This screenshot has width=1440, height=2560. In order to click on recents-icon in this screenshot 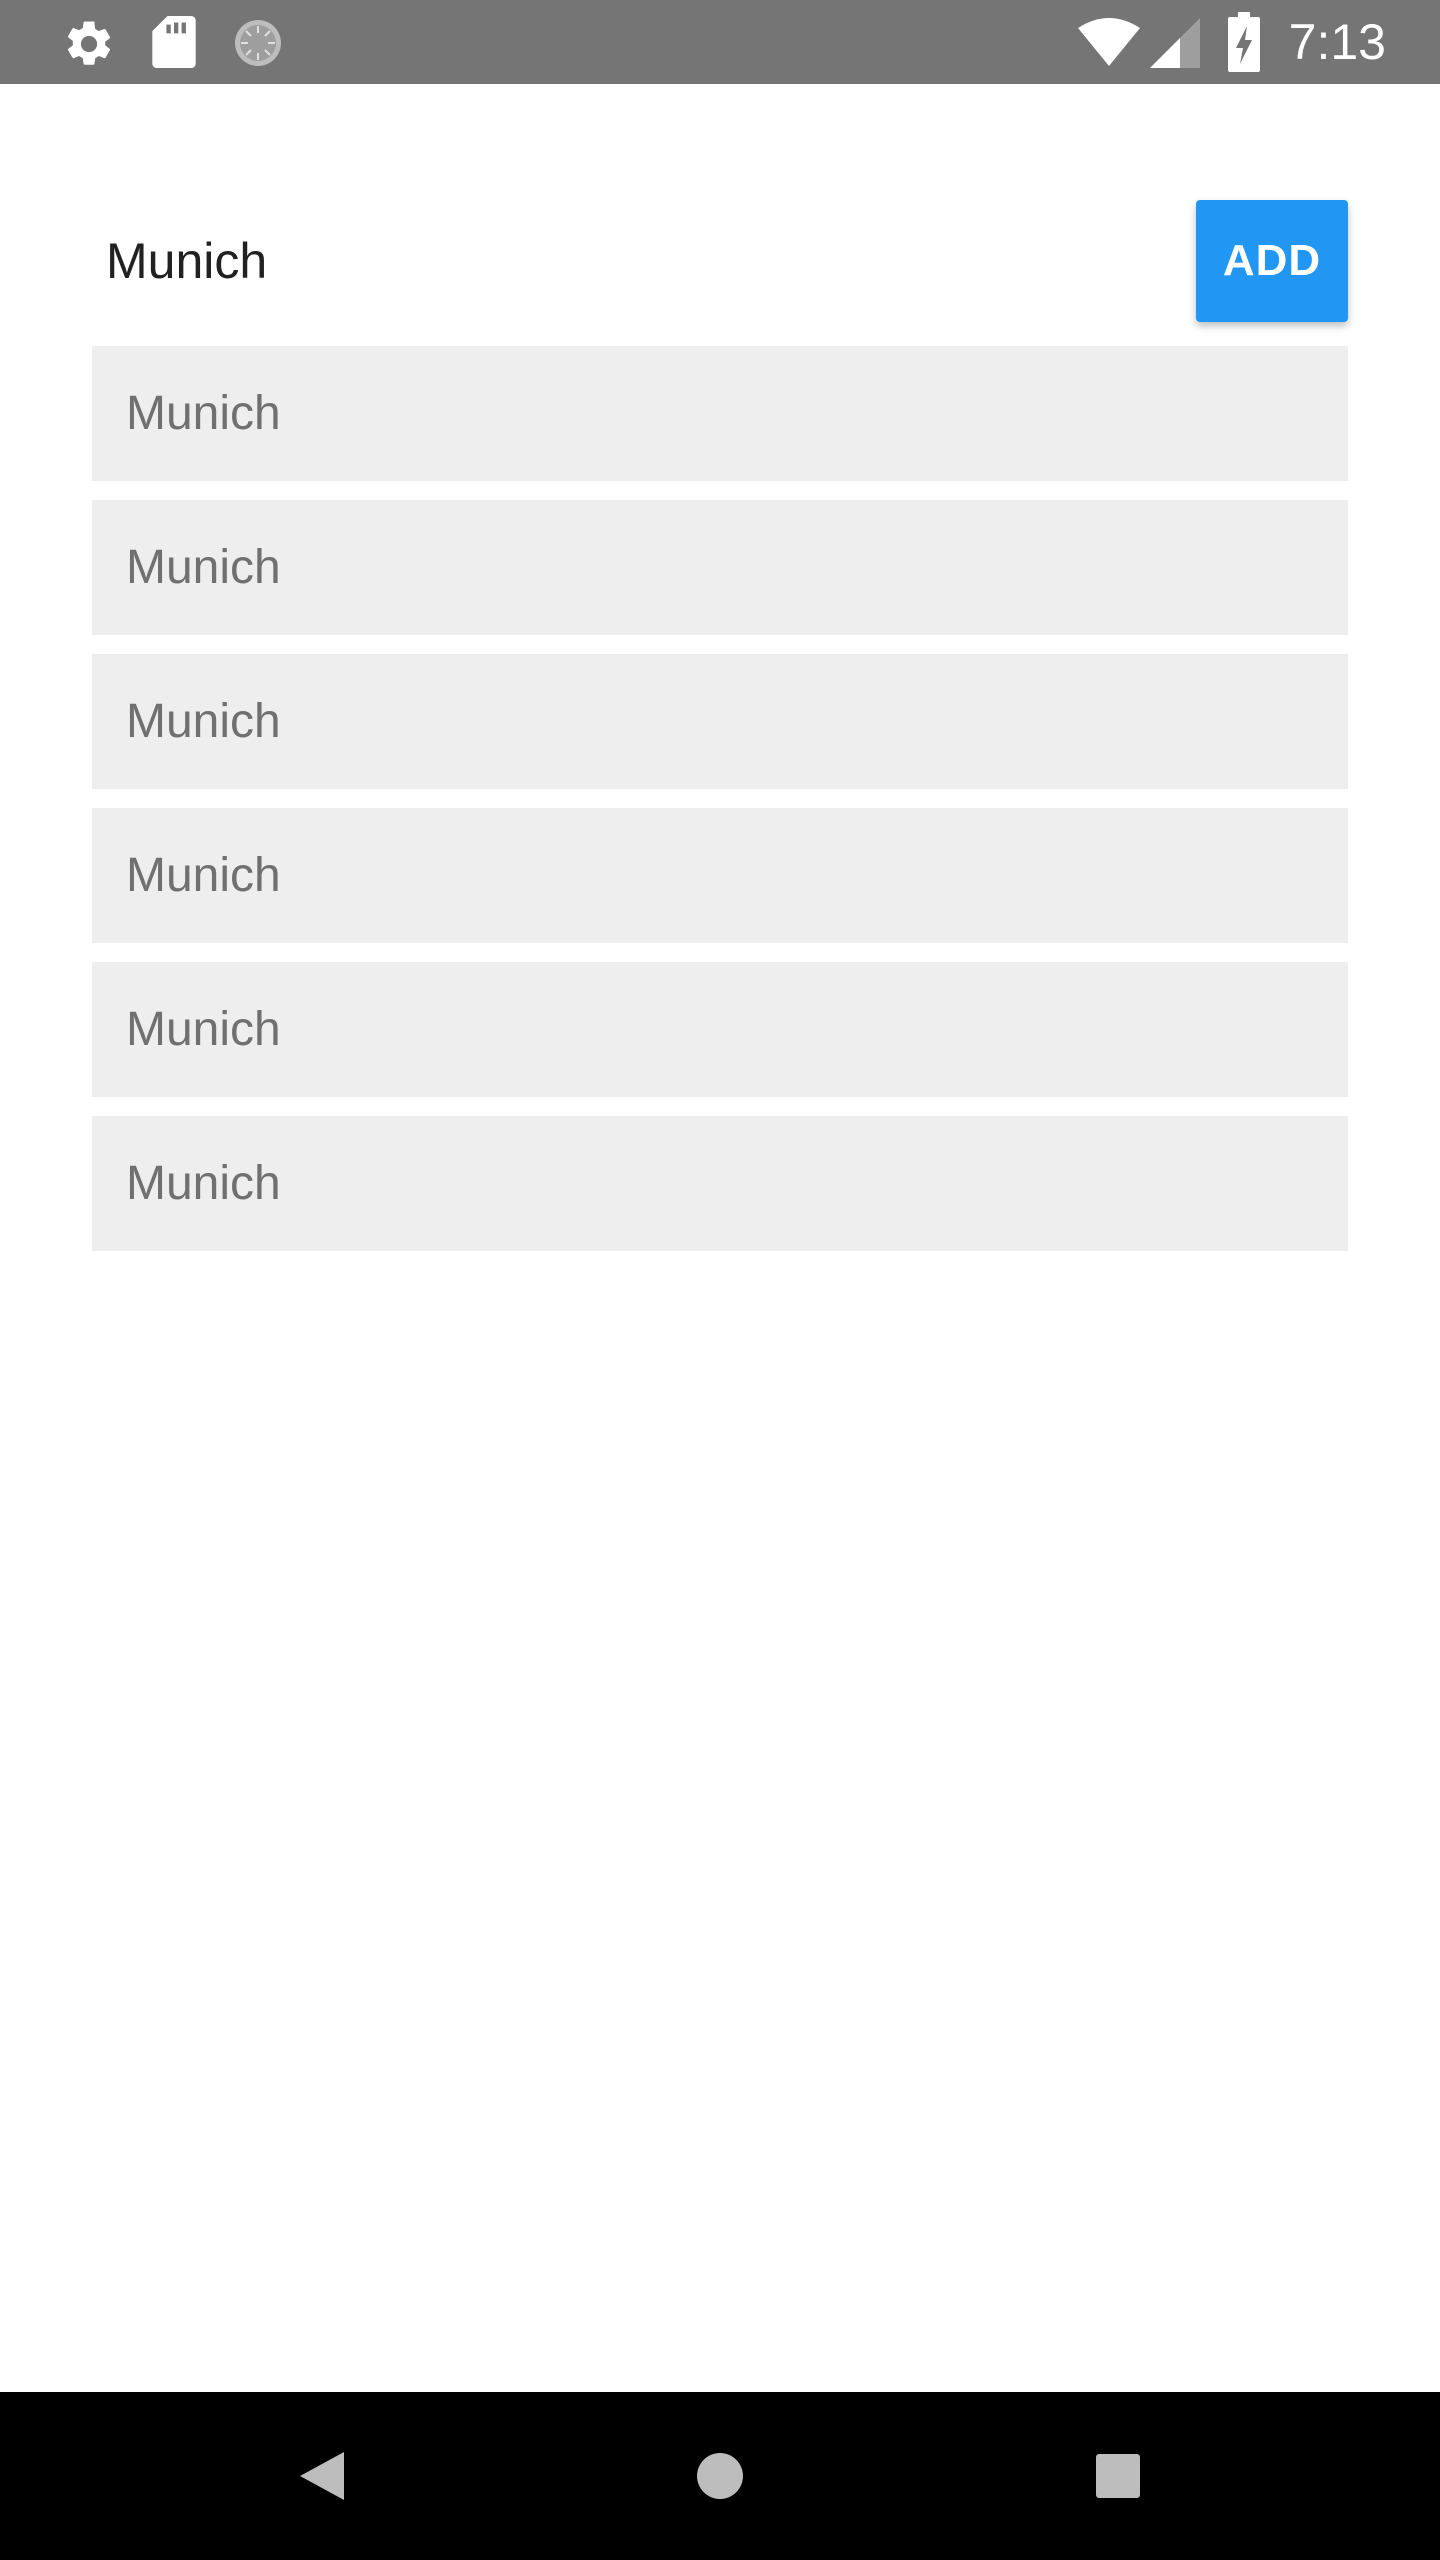, I will do `click(1118, 2476)`.